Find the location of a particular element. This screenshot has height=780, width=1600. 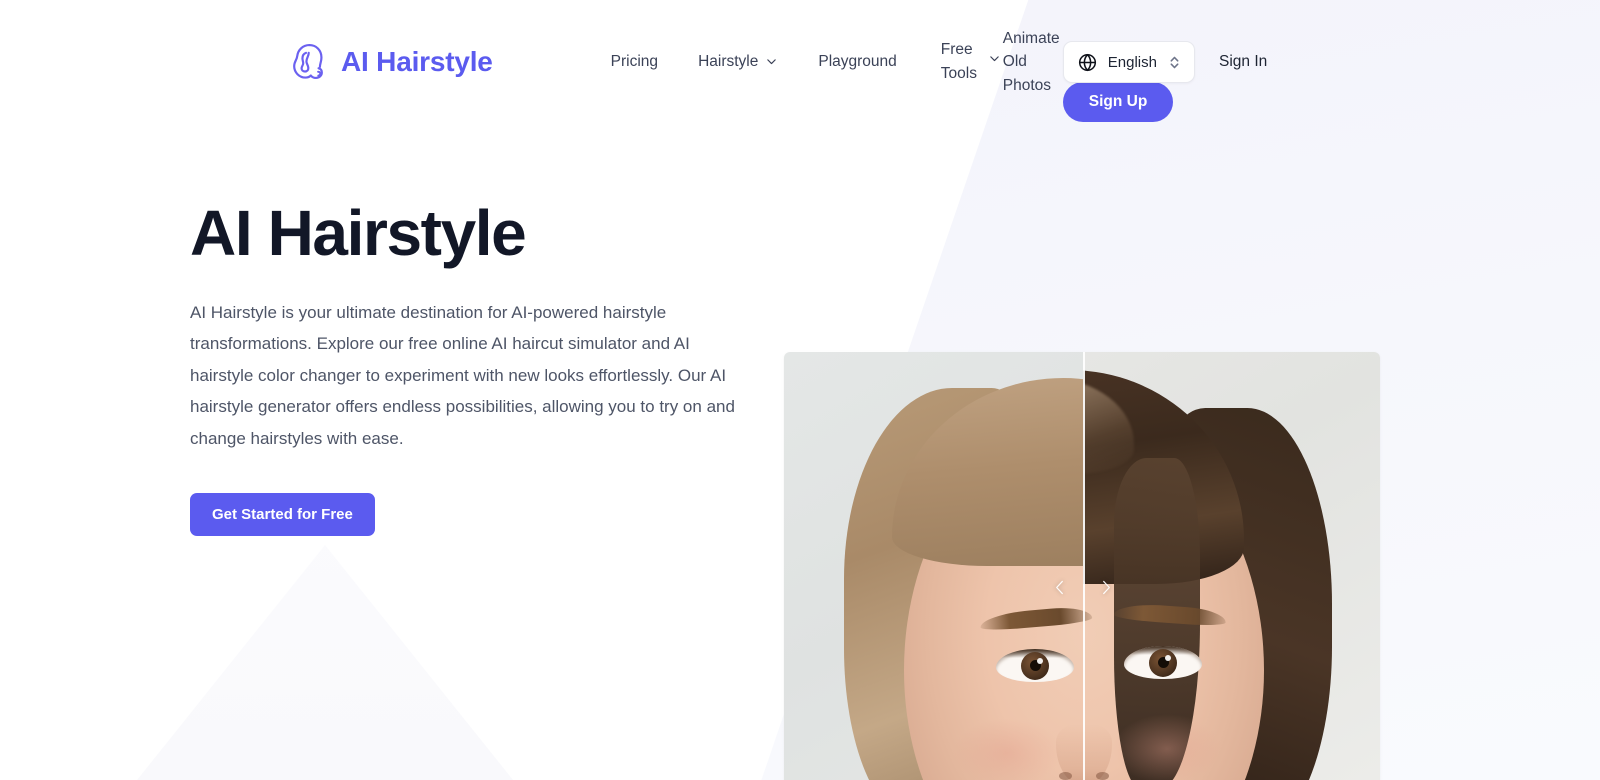

hairstyle-head-icon is located at coordinates (308, 61).